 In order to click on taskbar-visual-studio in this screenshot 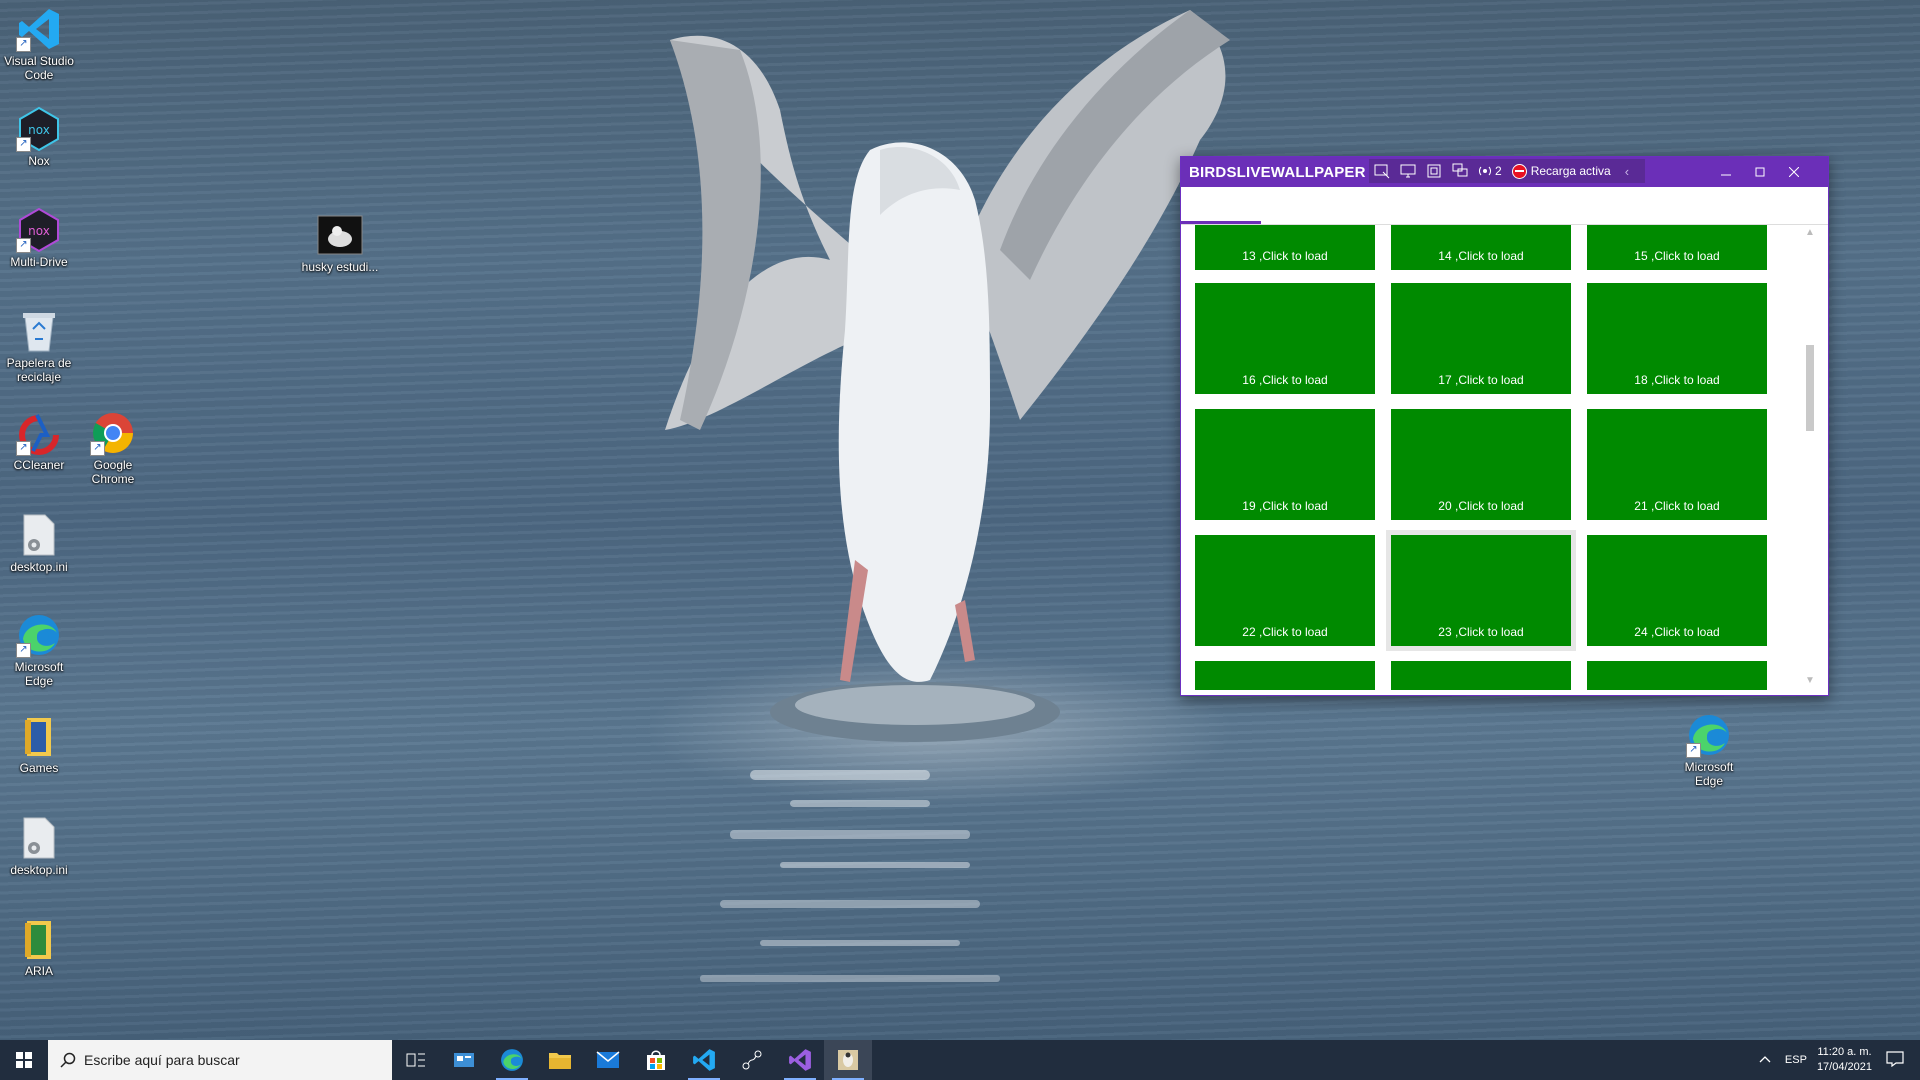, I will do `click(800, 1060)`.